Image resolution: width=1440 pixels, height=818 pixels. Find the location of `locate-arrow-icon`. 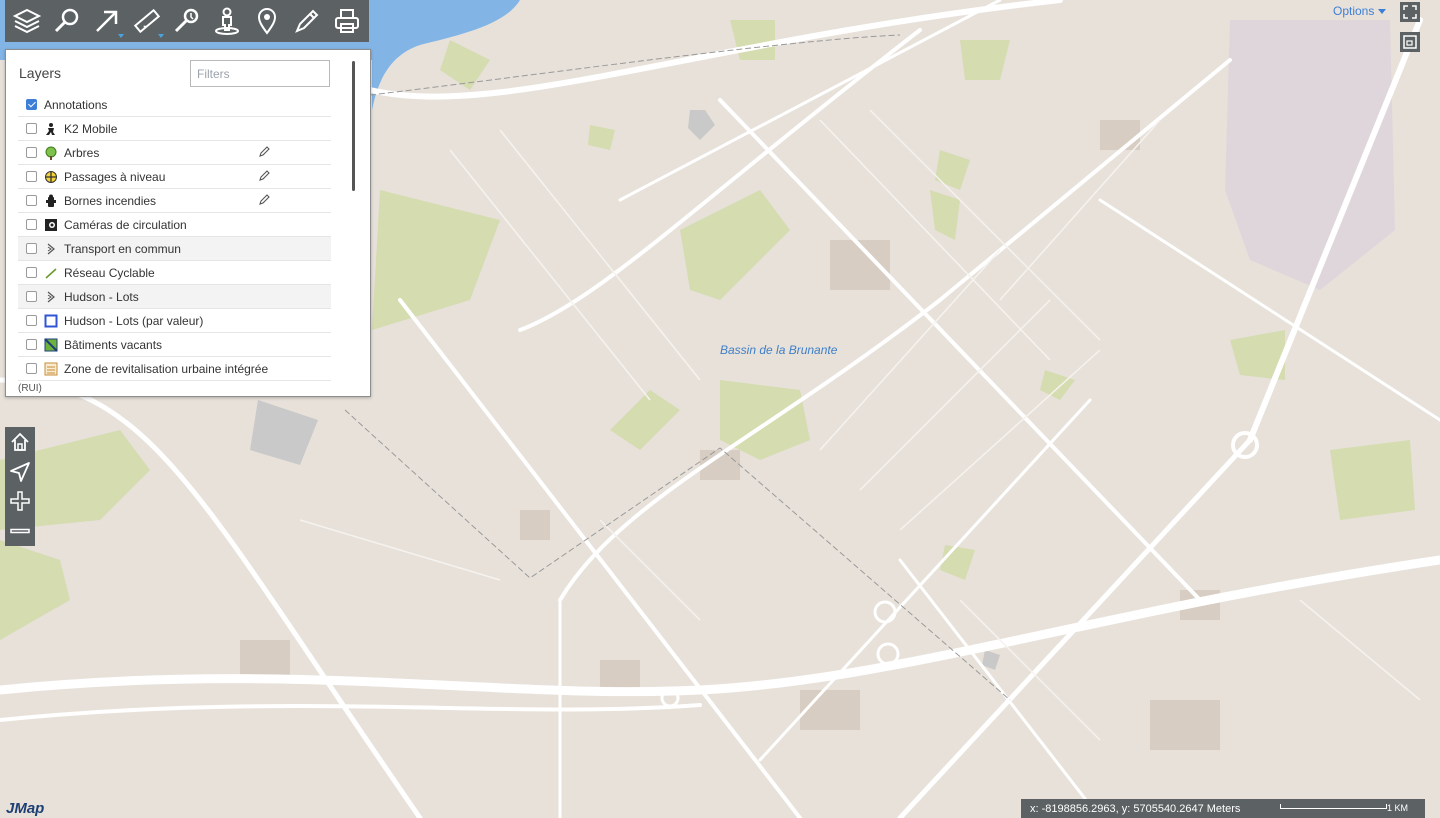

locate-arrow-icon is located at coordinates (20, 471).